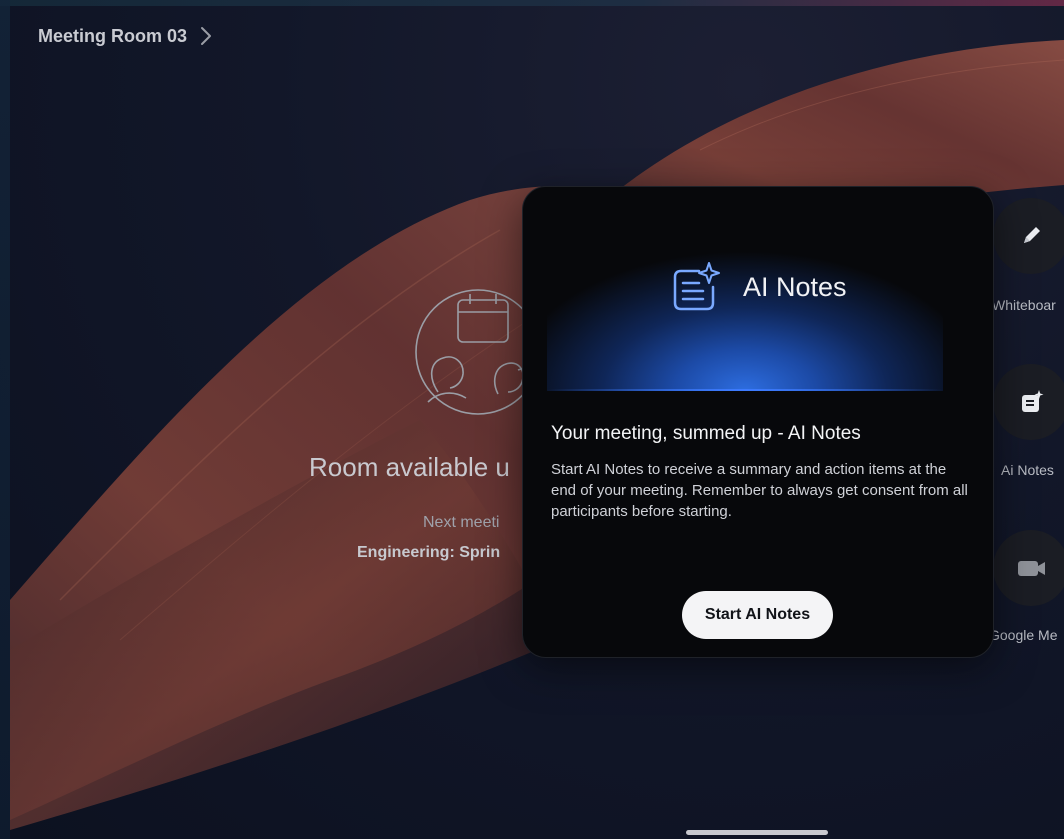 This screenshot has width=1064, height=839. What do you see at coordinates (745, 390) in the screenshot?
I see `dialog-glow-line` at bounding box center [745, 390].